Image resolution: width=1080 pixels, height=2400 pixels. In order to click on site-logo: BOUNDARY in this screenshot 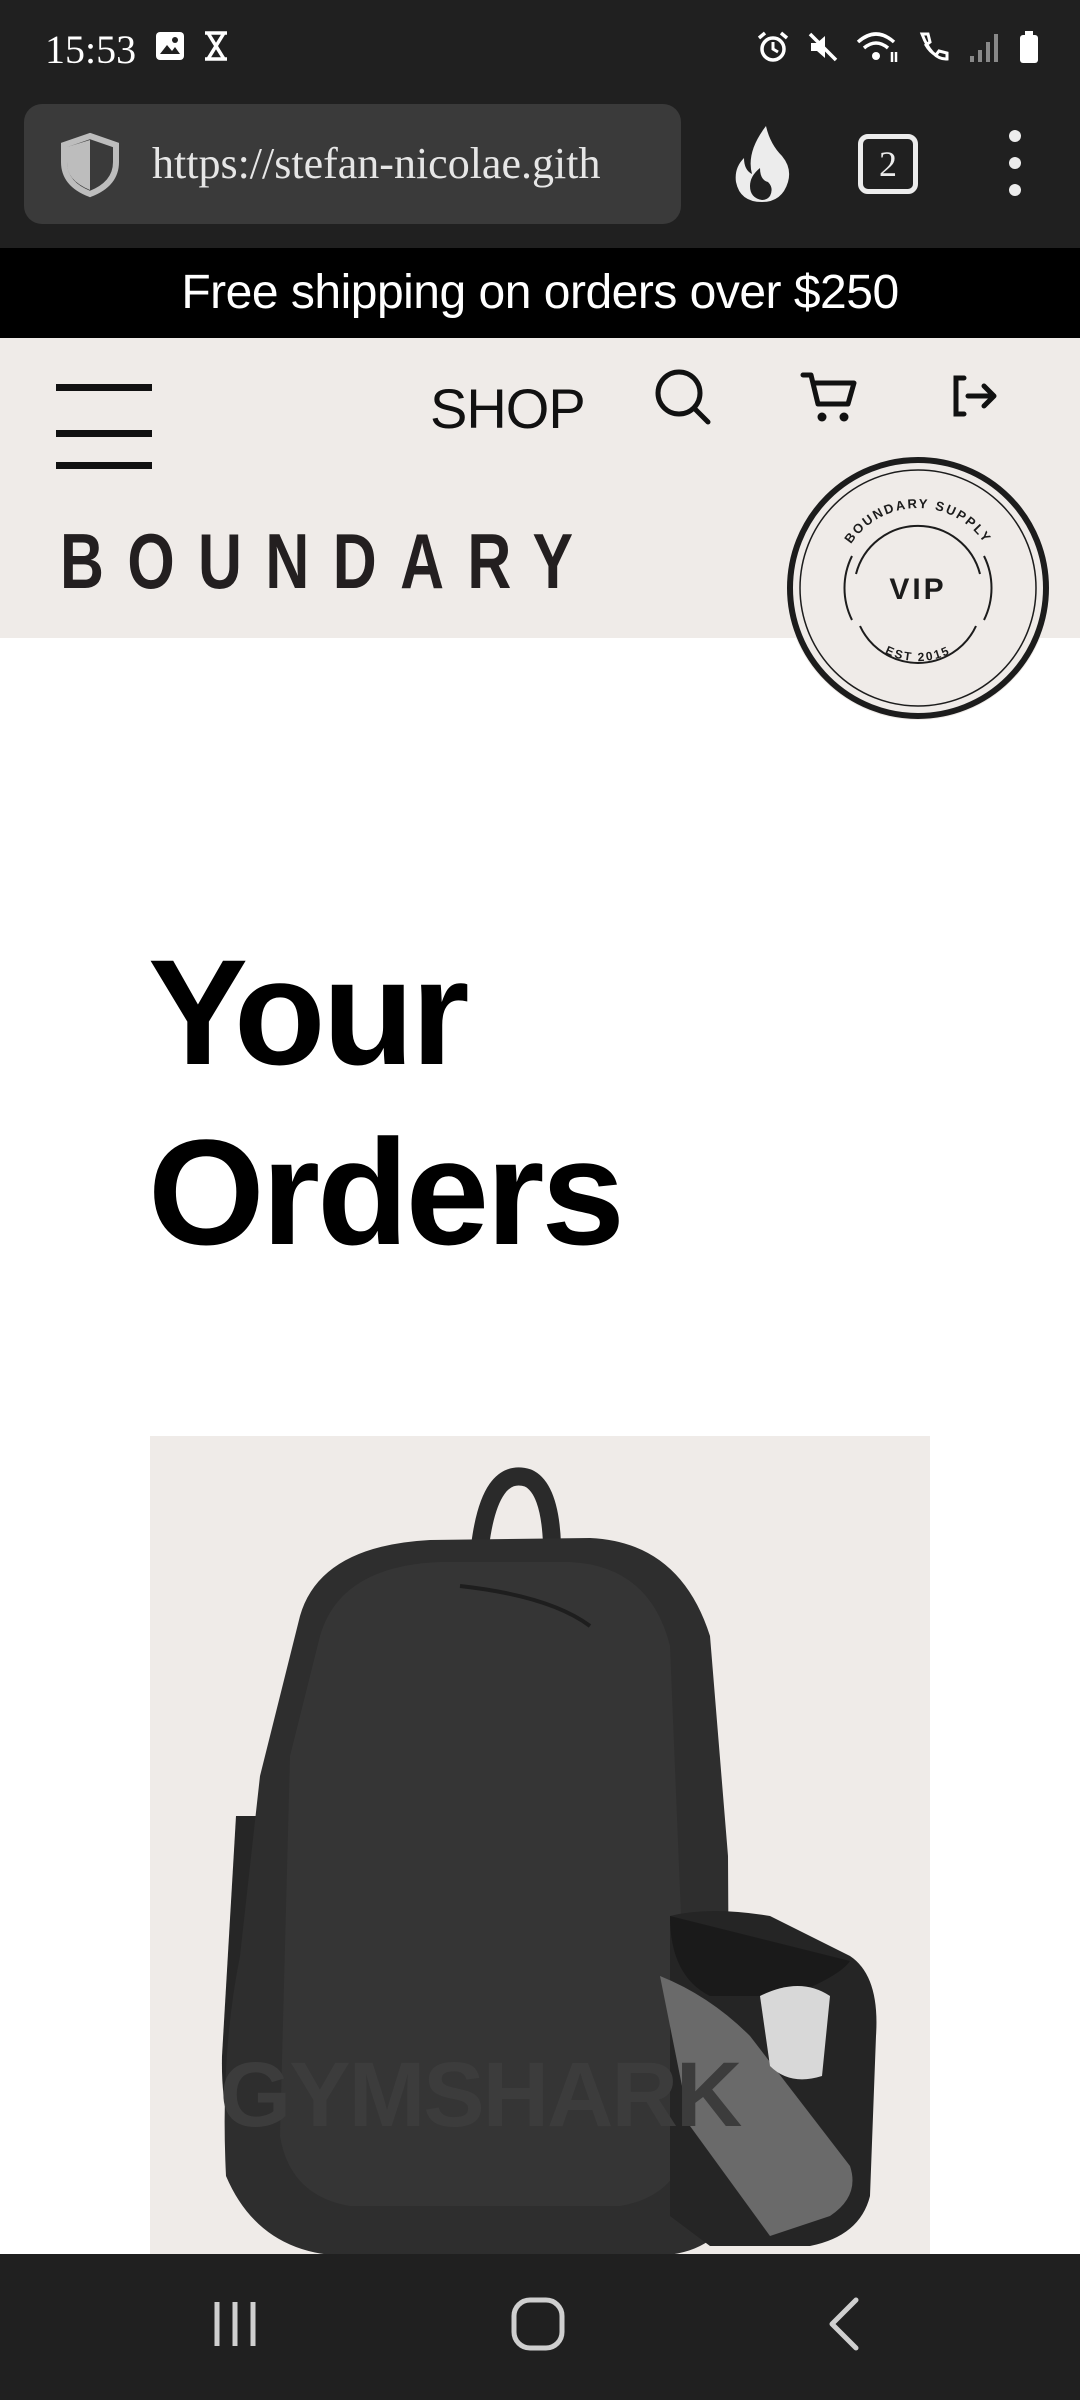, I will do `click(328, 561)`.